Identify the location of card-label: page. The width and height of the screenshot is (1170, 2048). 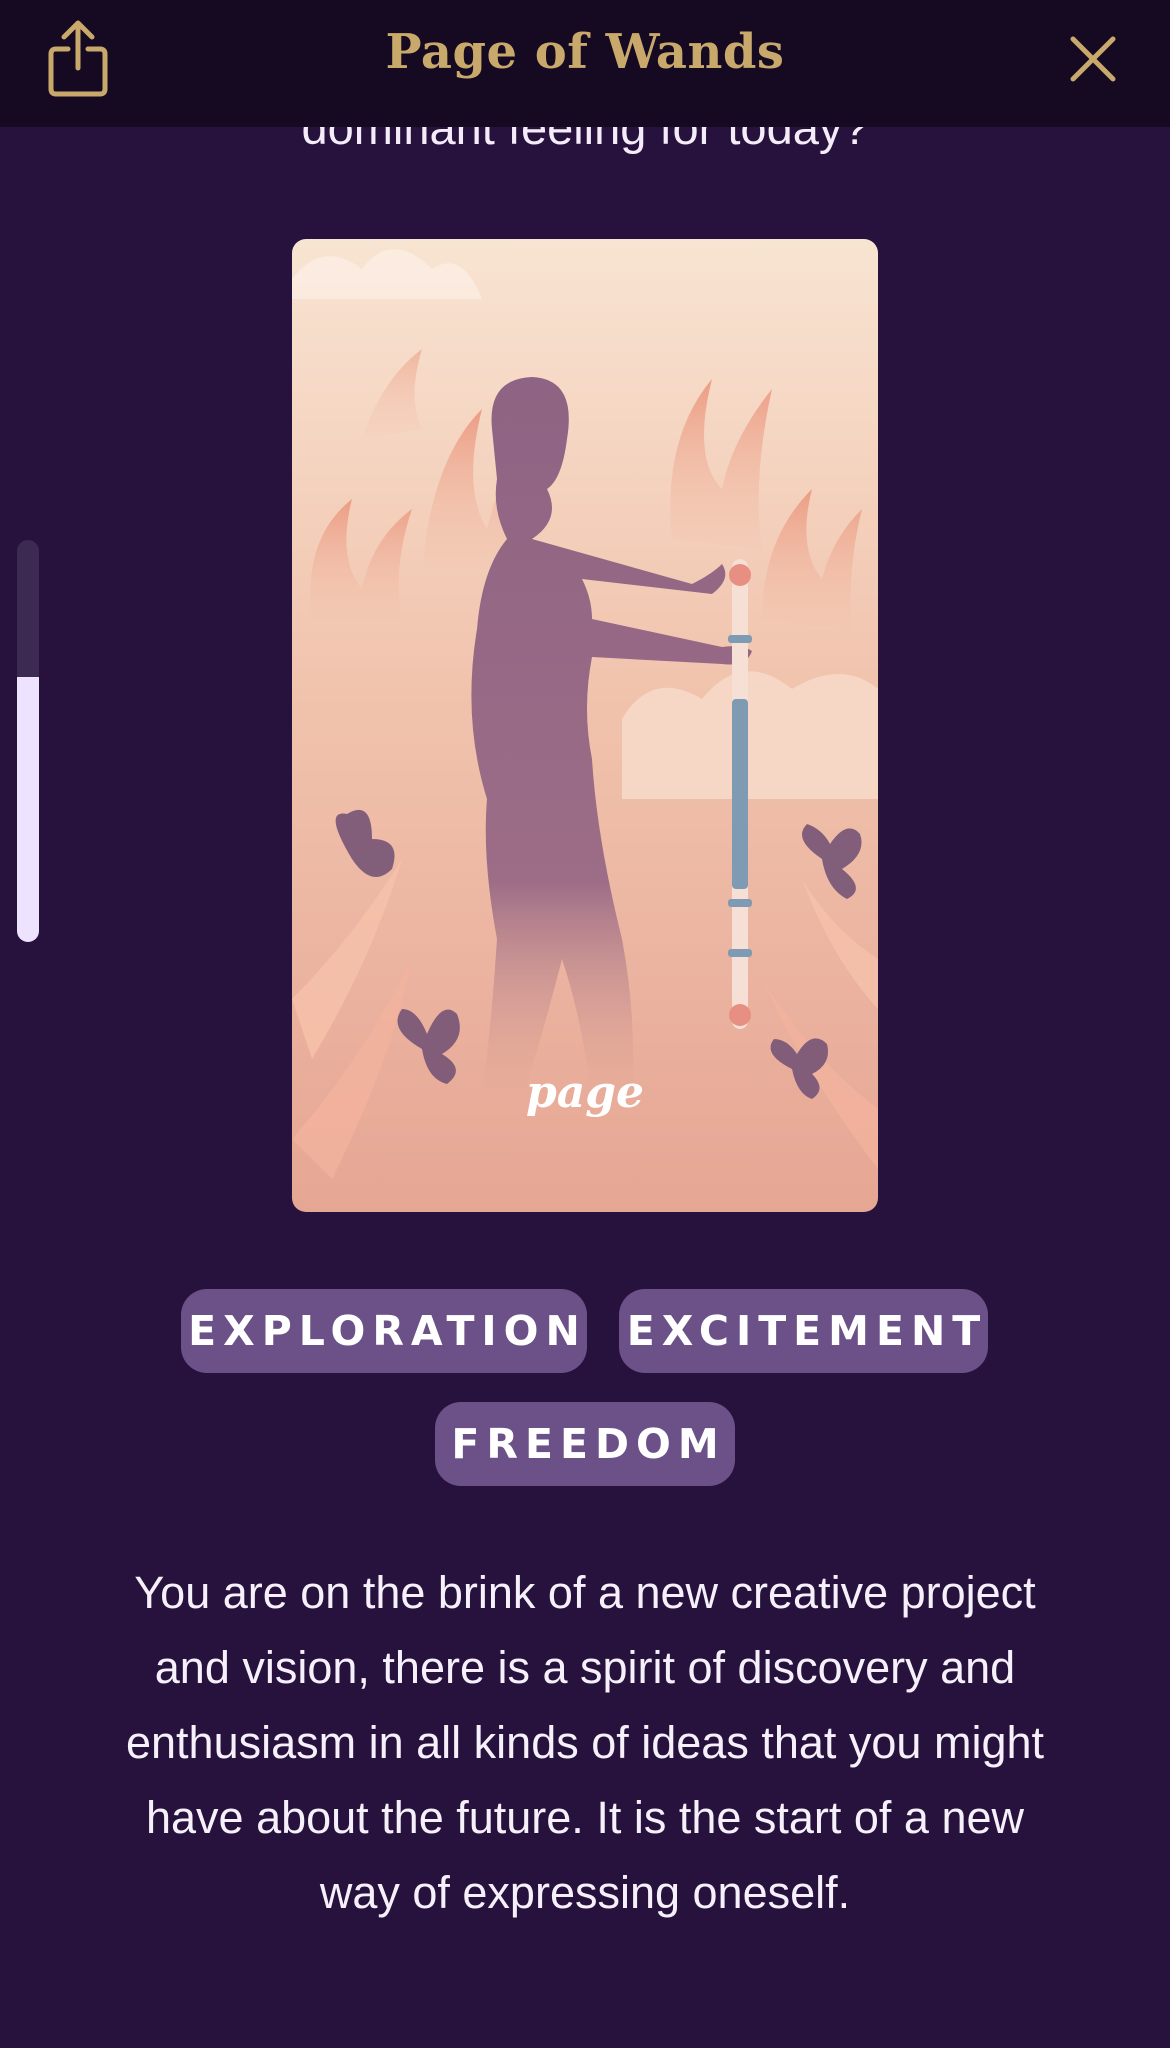
(585, 1092).